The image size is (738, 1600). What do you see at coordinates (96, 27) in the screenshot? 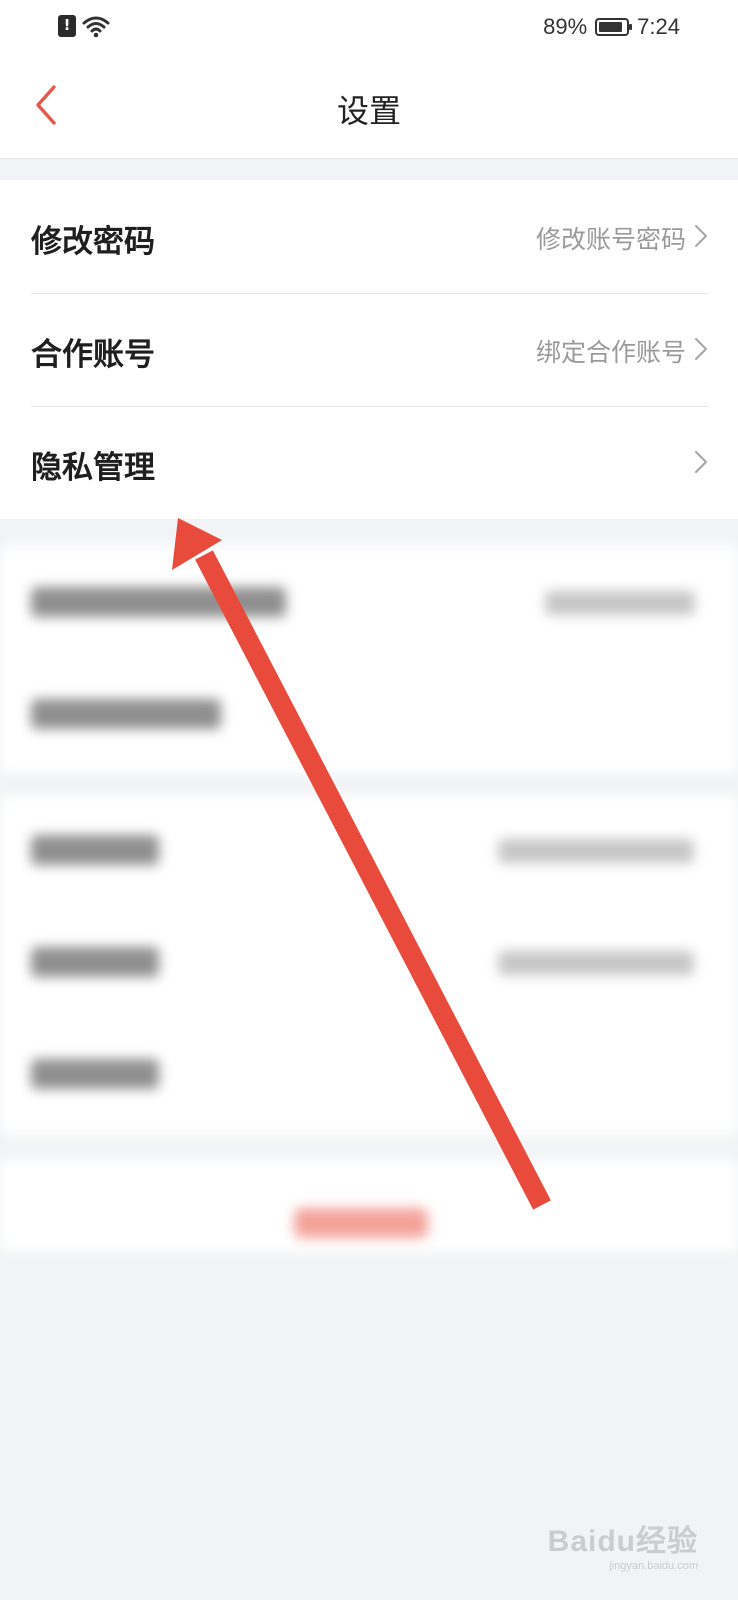
I see `wifi-icon` at bounding box center [96, 27].